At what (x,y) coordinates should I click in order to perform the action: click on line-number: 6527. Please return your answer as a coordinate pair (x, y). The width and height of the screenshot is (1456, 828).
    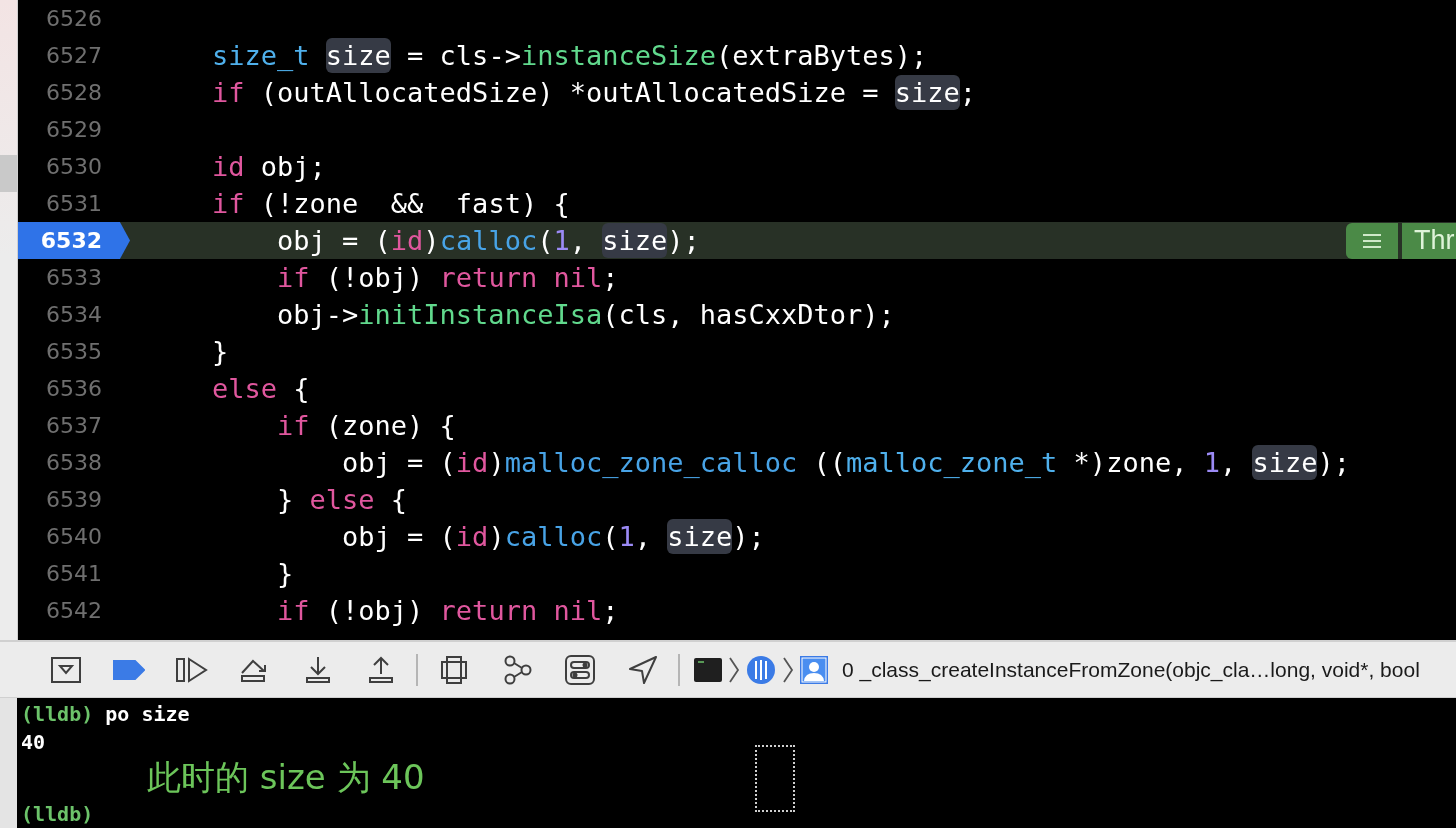
    Looking at the image, I should click on (74, 56).